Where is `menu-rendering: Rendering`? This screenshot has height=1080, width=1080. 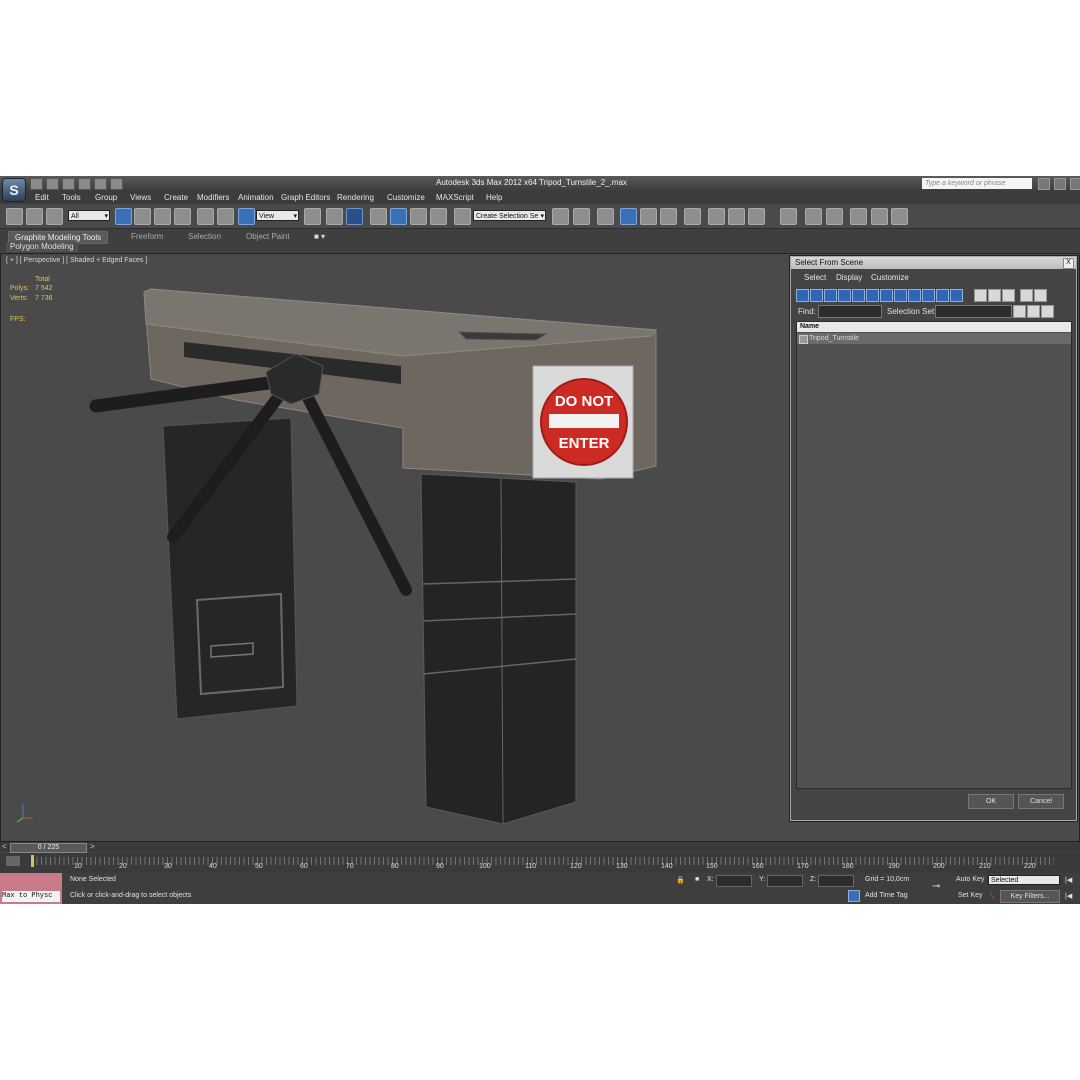
menu-rendering: Rendering is located at coordinates (355, 197).